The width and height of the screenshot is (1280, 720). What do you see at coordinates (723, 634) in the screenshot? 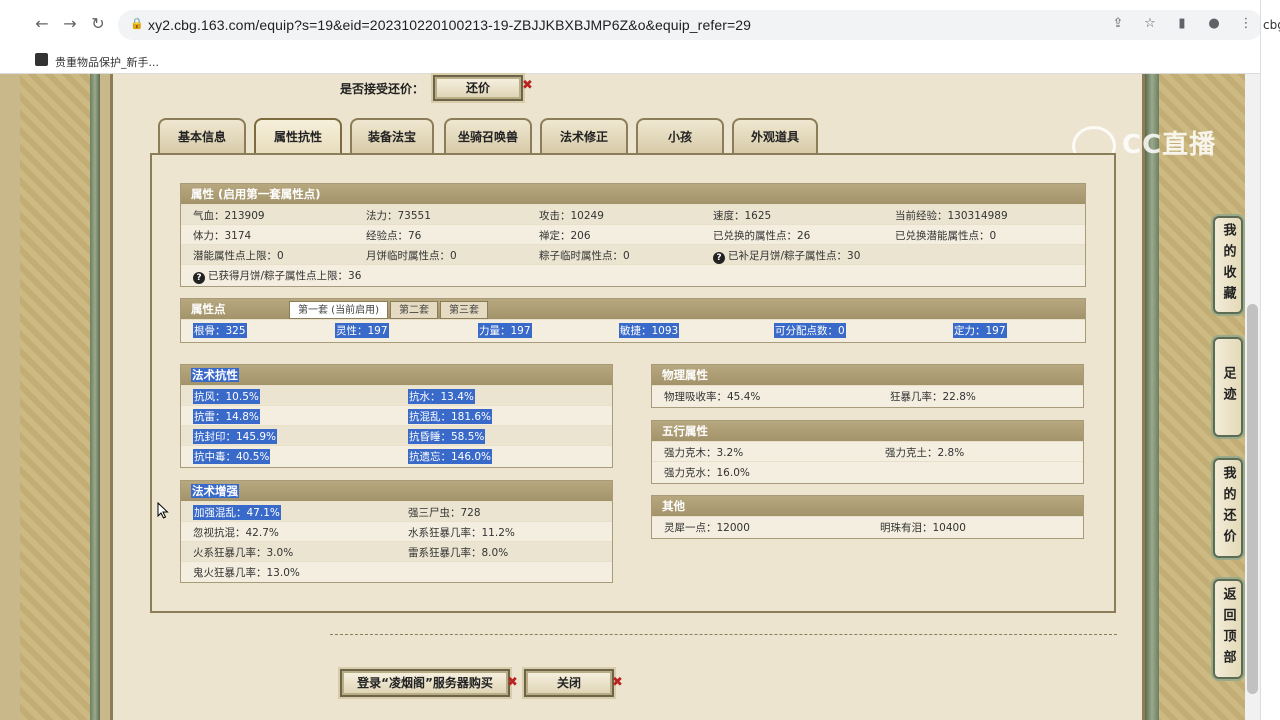
I see `divider` at bounding box center [723, 634].